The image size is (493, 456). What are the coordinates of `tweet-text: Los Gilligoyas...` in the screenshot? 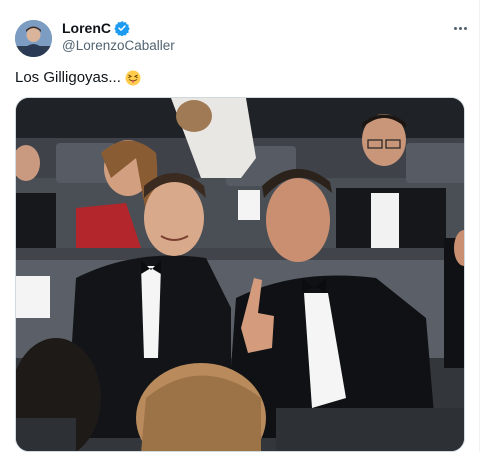 It's located at (78, 77).